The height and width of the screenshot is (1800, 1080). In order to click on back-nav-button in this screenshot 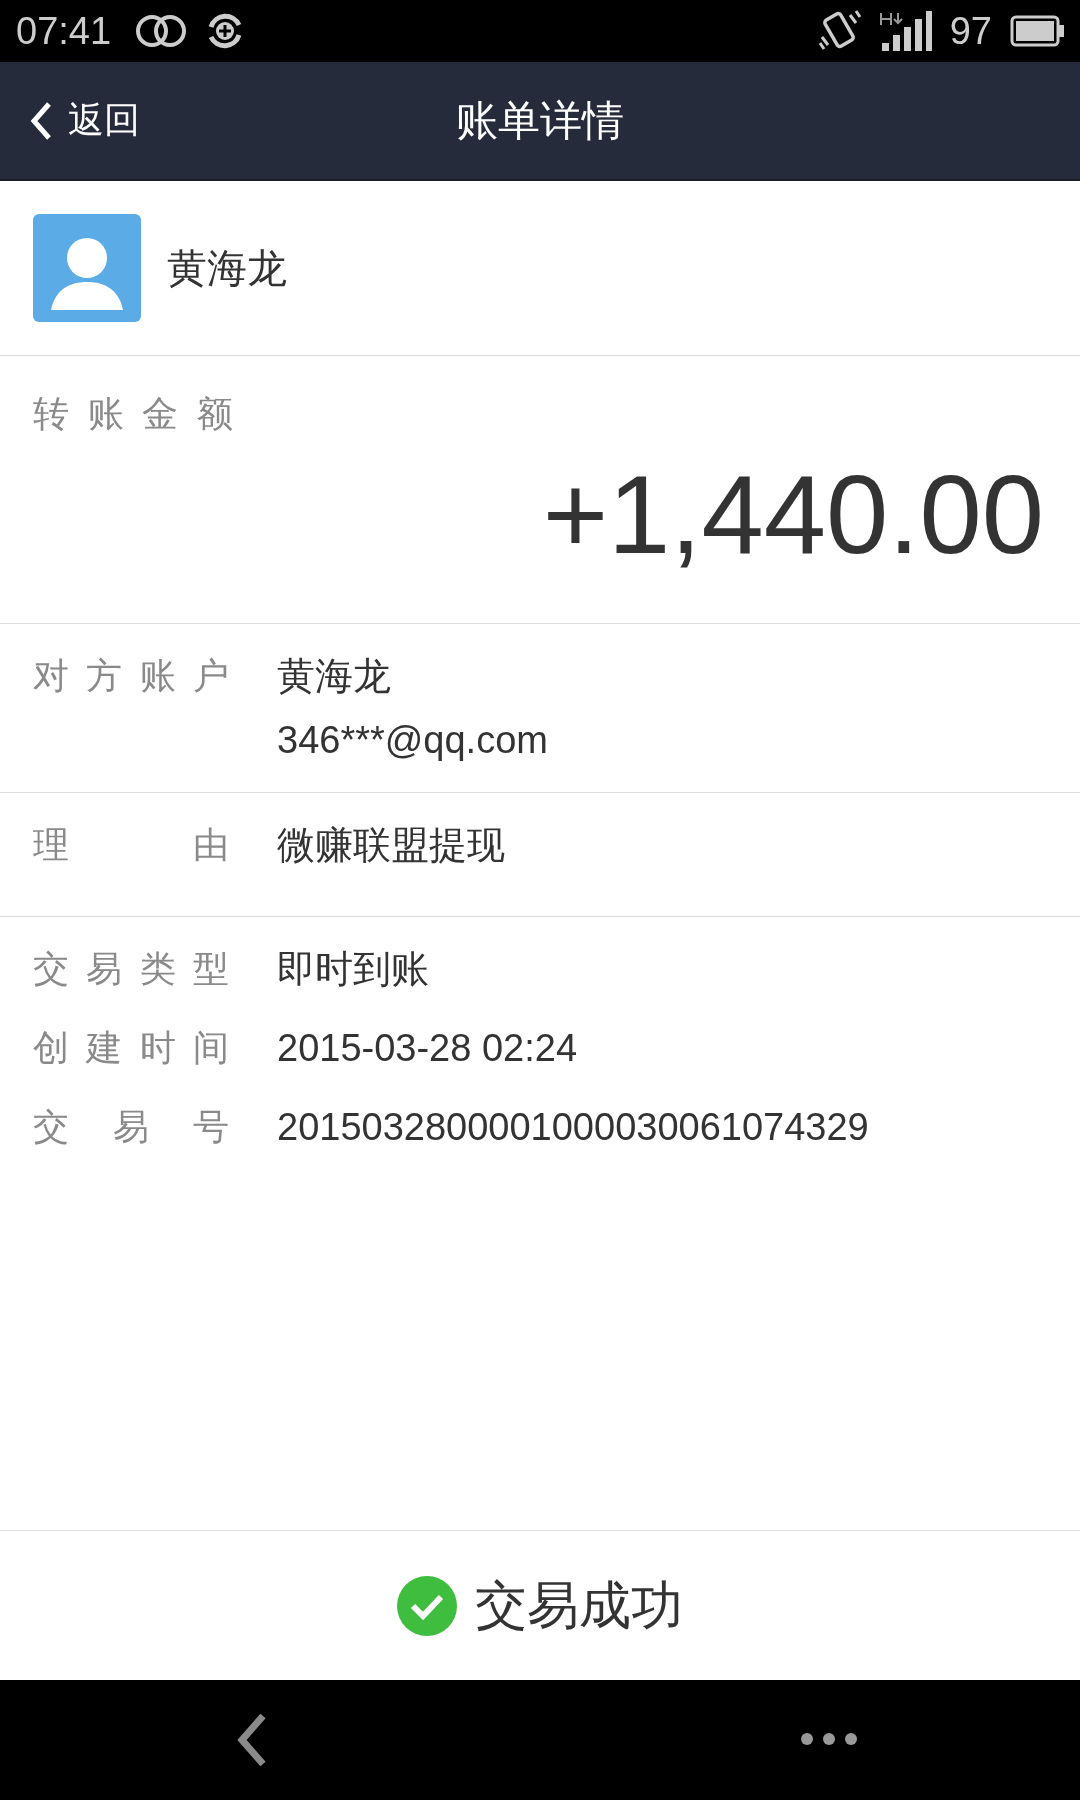, I will do `click(252, 1740)`.